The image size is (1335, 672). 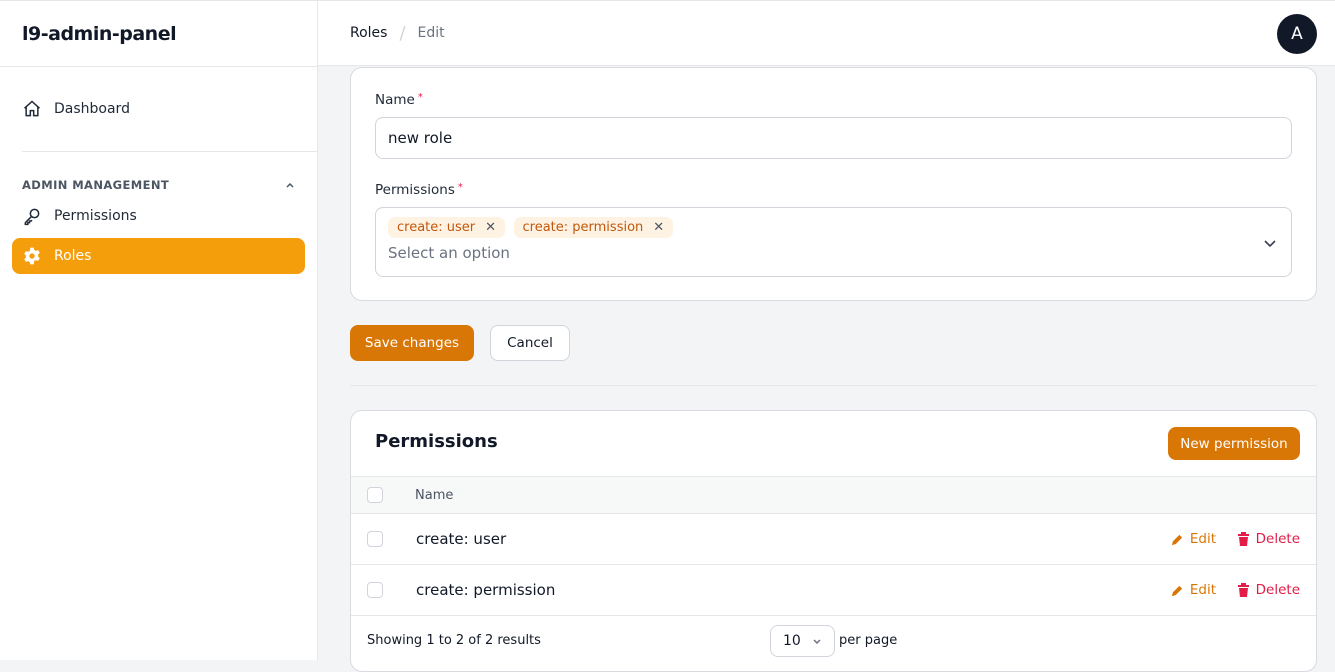 I want to click on permissions-search-input: Select an option, so click(x=833, y=253).